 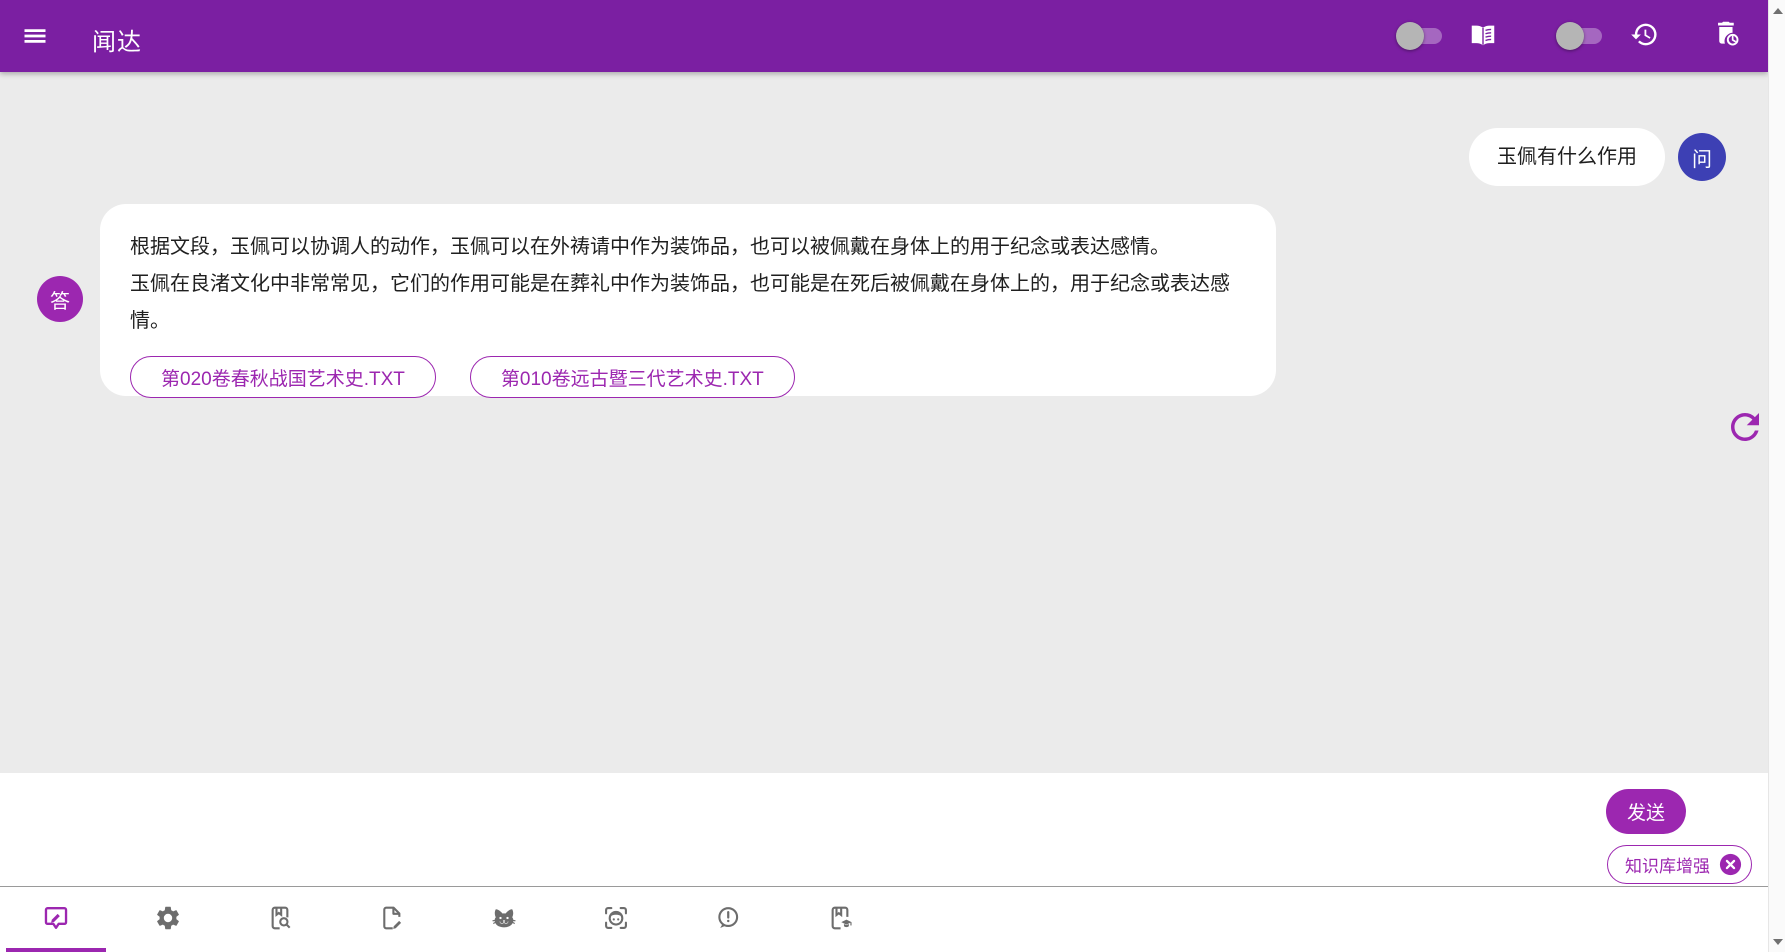 I want to click on hamburger-menu-icon, so click(x=35, y=37).